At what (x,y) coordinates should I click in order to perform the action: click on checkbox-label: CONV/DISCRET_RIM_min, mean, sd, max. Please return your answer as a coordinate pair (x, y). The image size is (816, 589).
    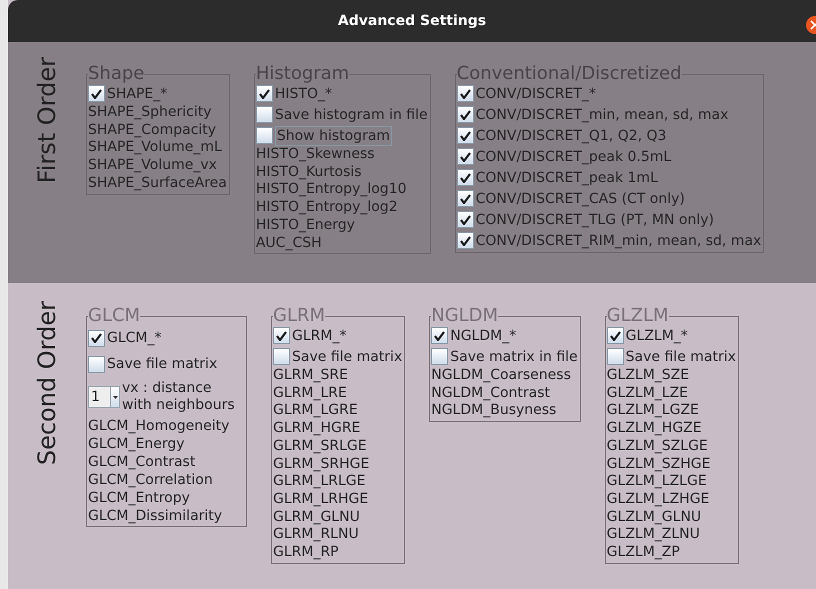
    Looking at the image, I should click on (619, 241).